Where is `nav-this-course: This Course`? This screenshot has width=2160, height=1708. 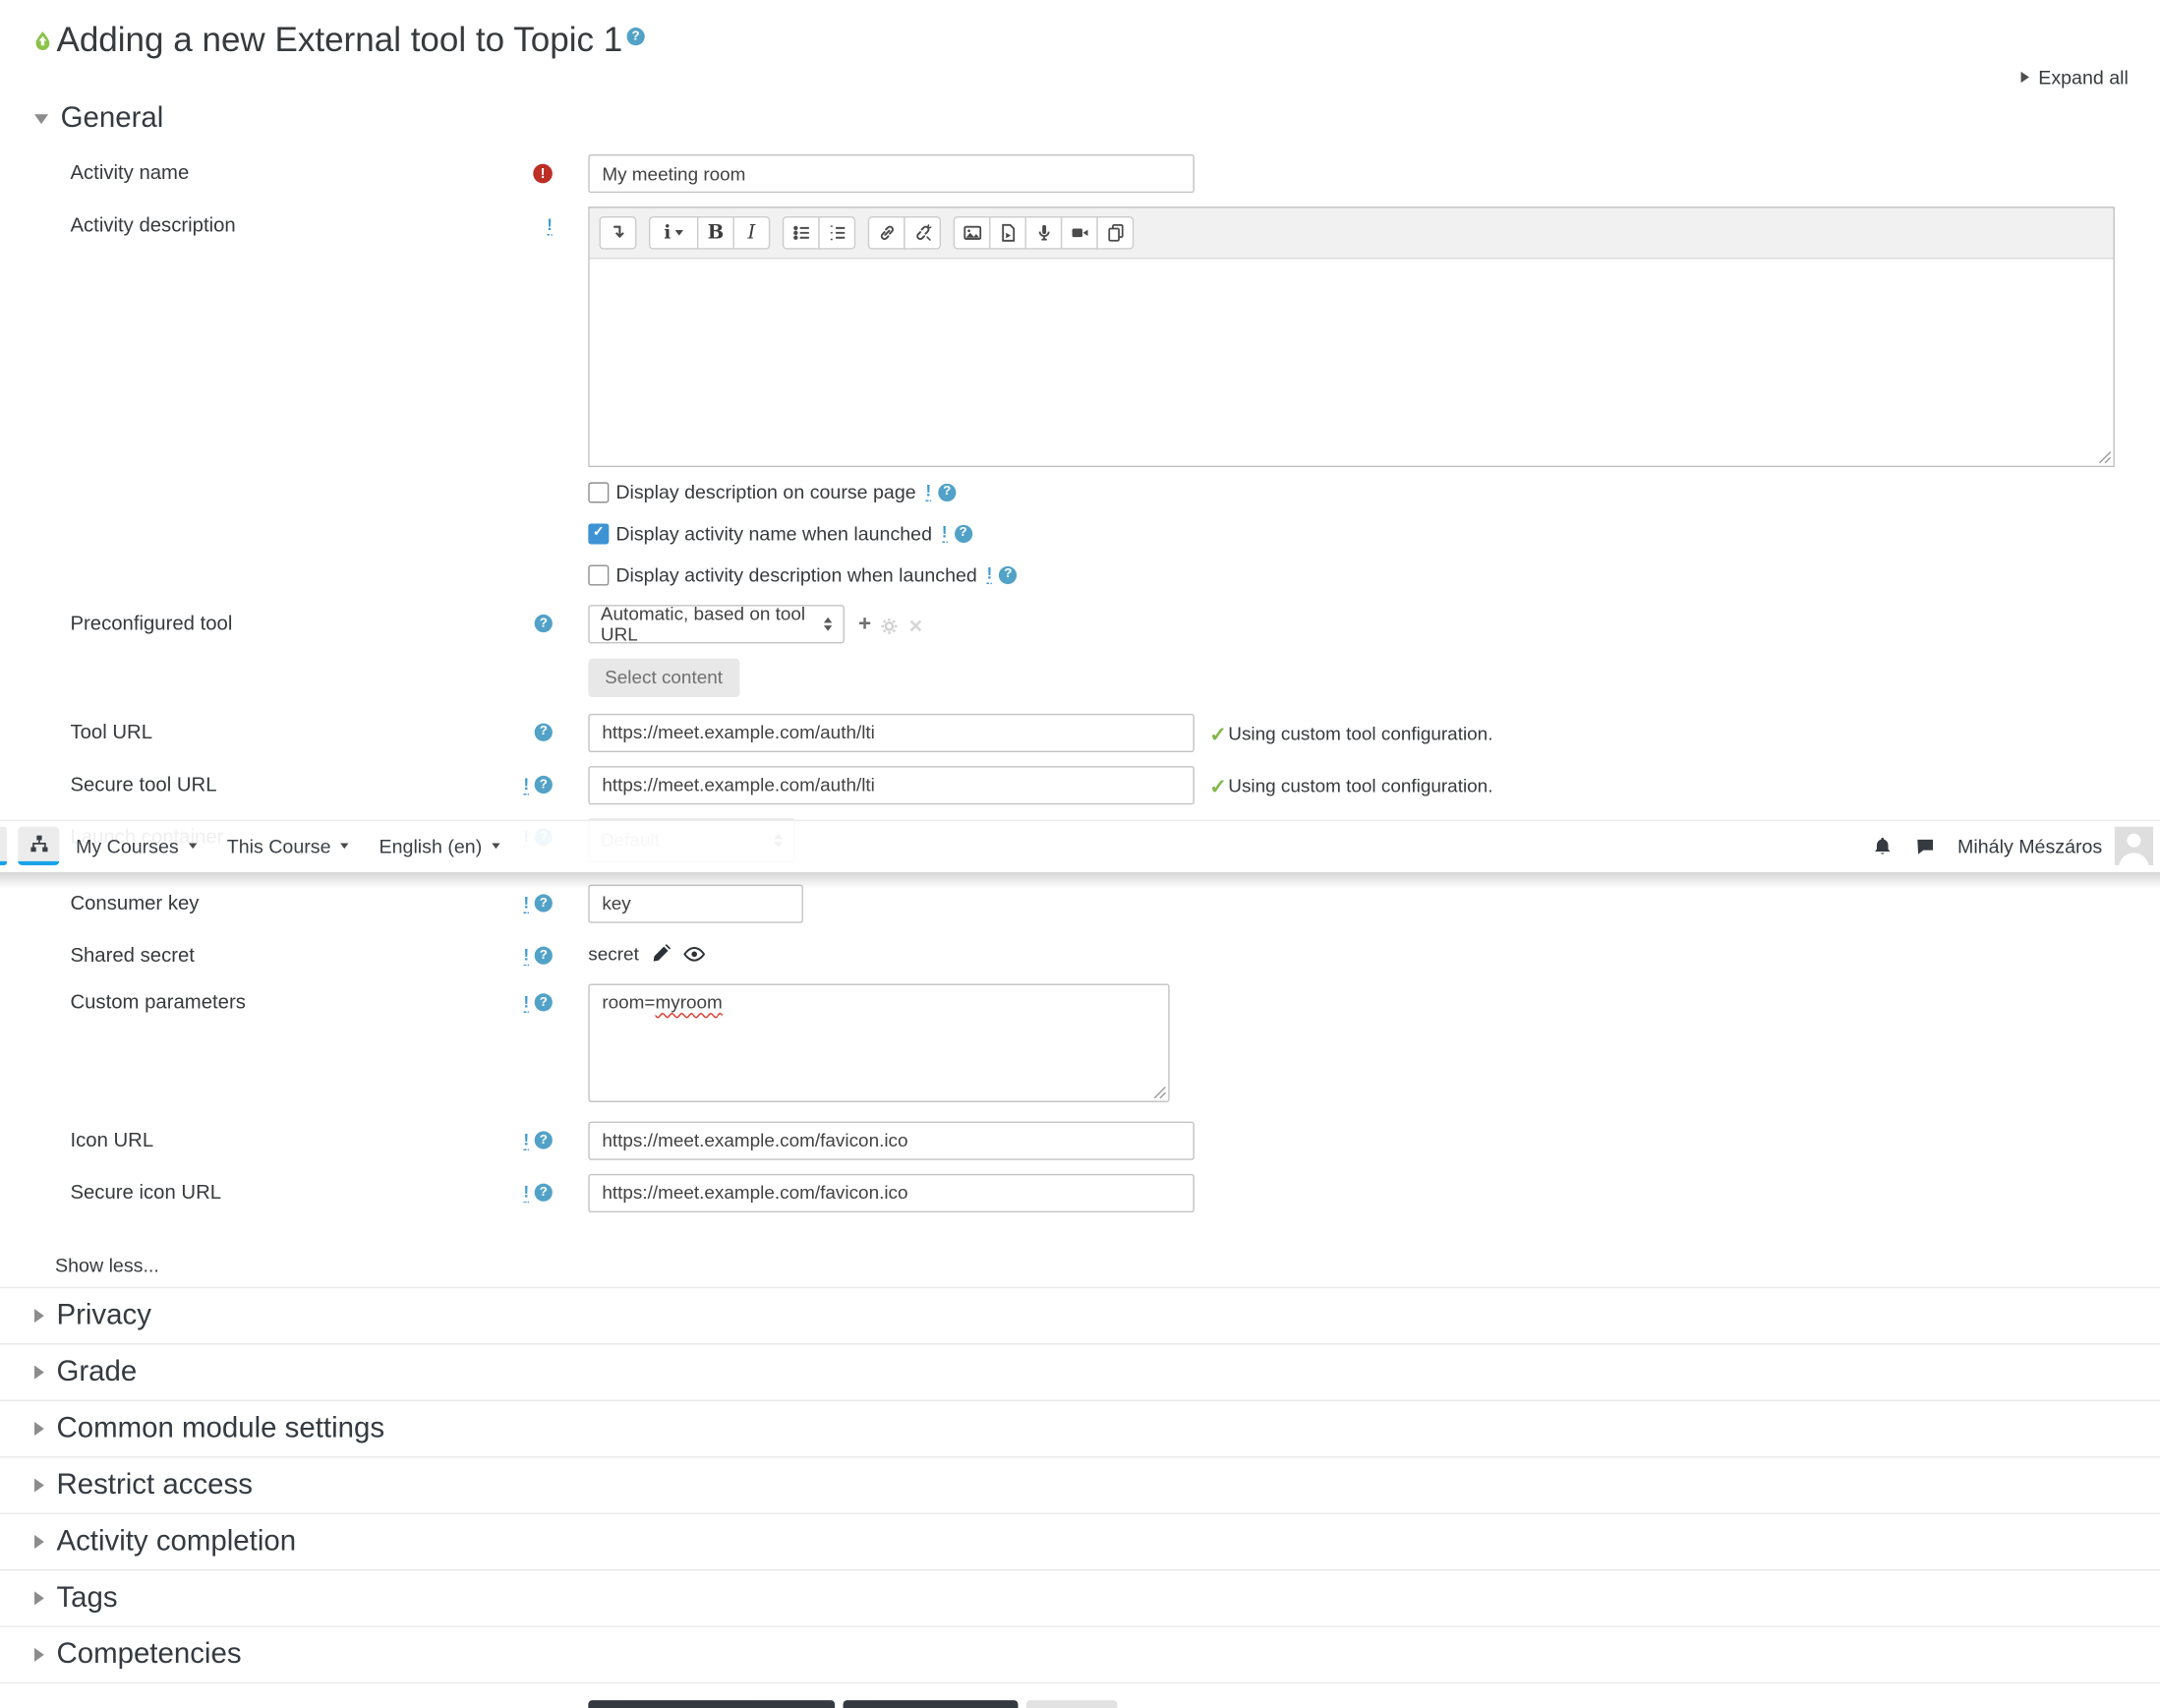
nav-this-course: This Course is located at coordinates (288, 846).